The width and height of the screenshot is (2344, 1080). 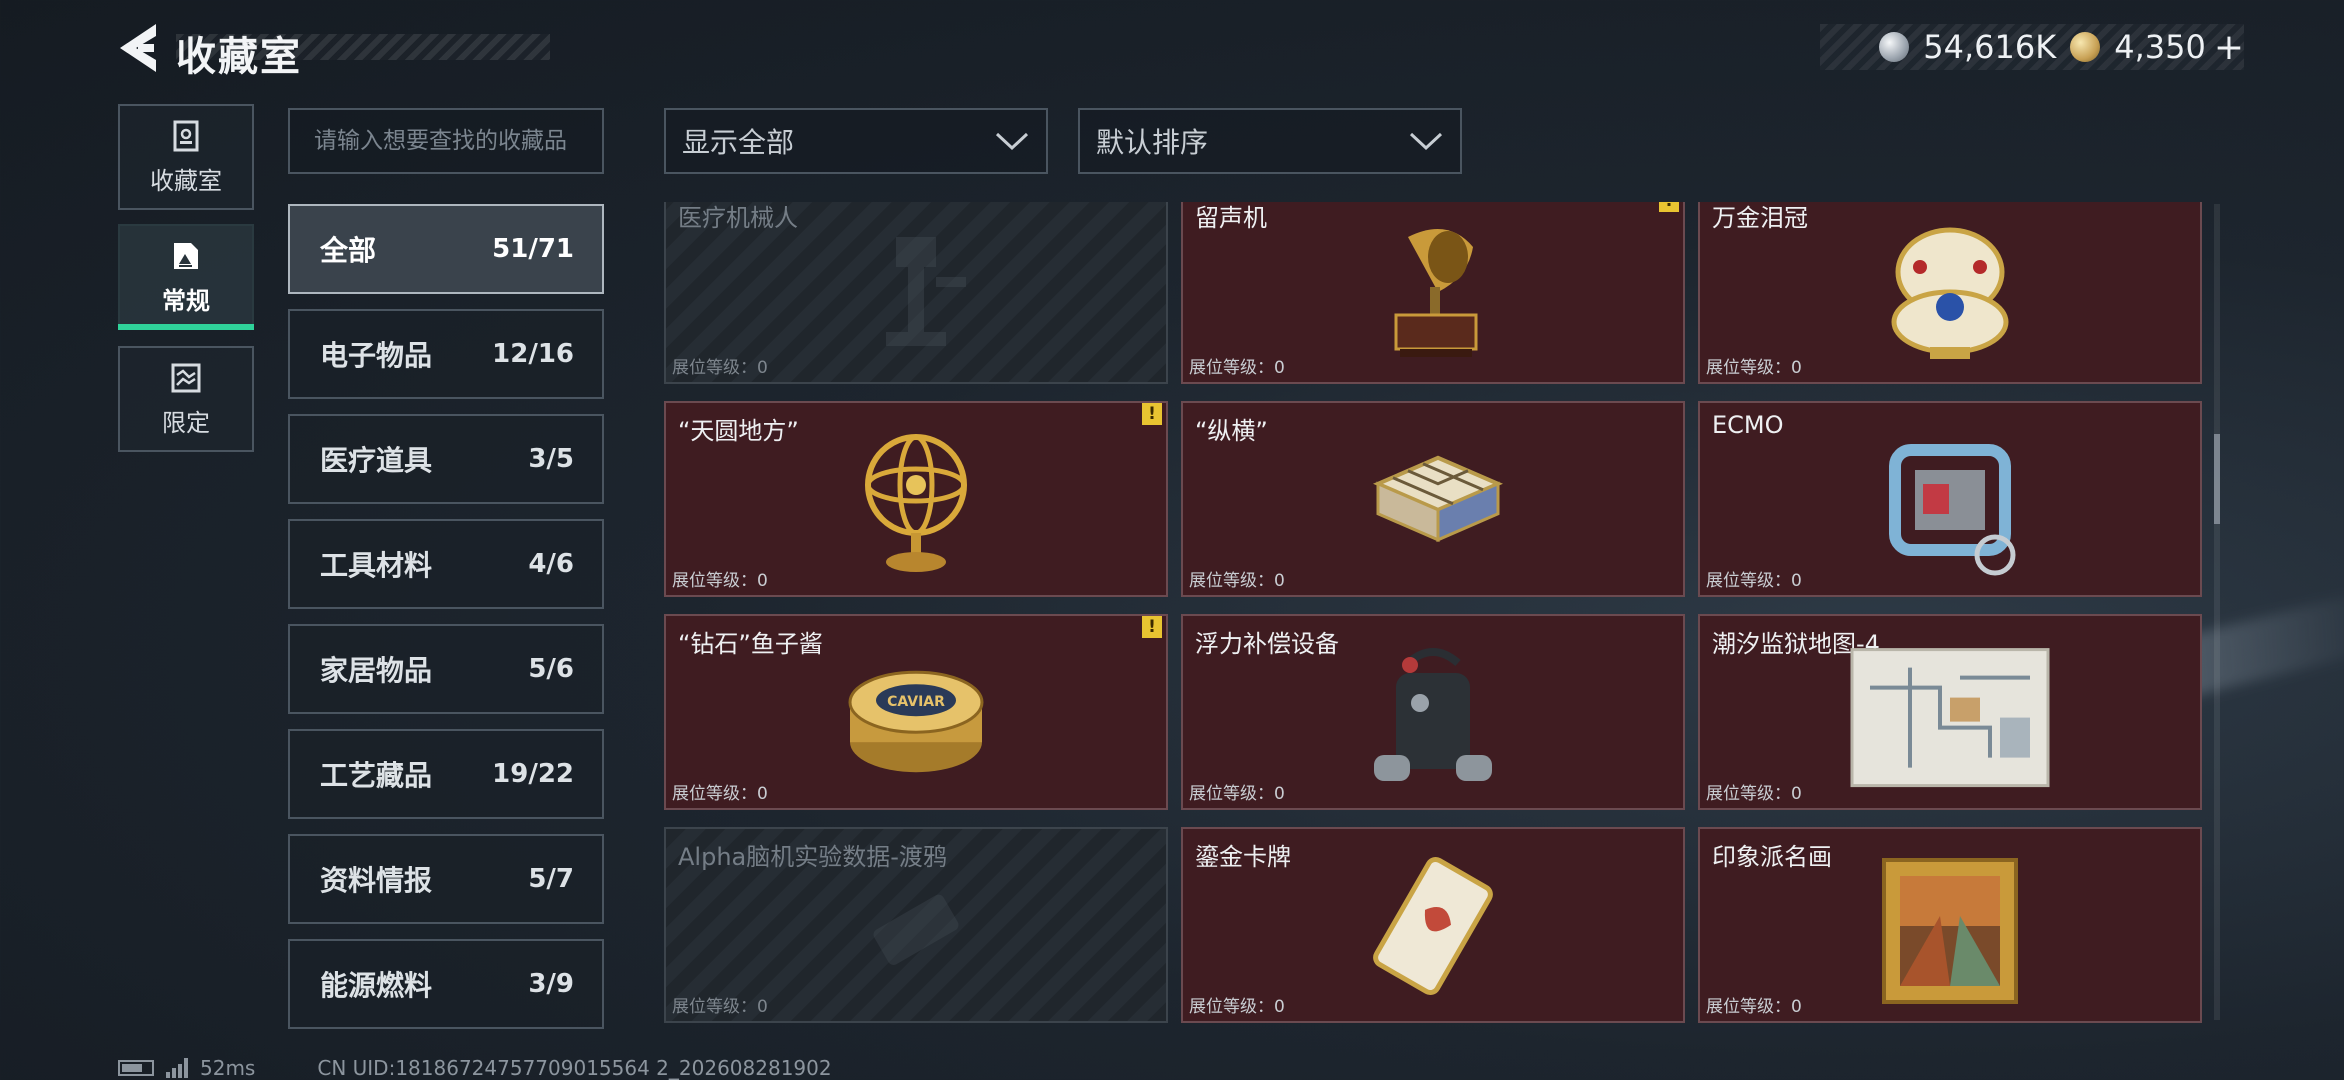 What do you see at coordinates (2229, 47) in the screenshot?
I see `add-currency-button: +` at bounding box center [2229, 47].